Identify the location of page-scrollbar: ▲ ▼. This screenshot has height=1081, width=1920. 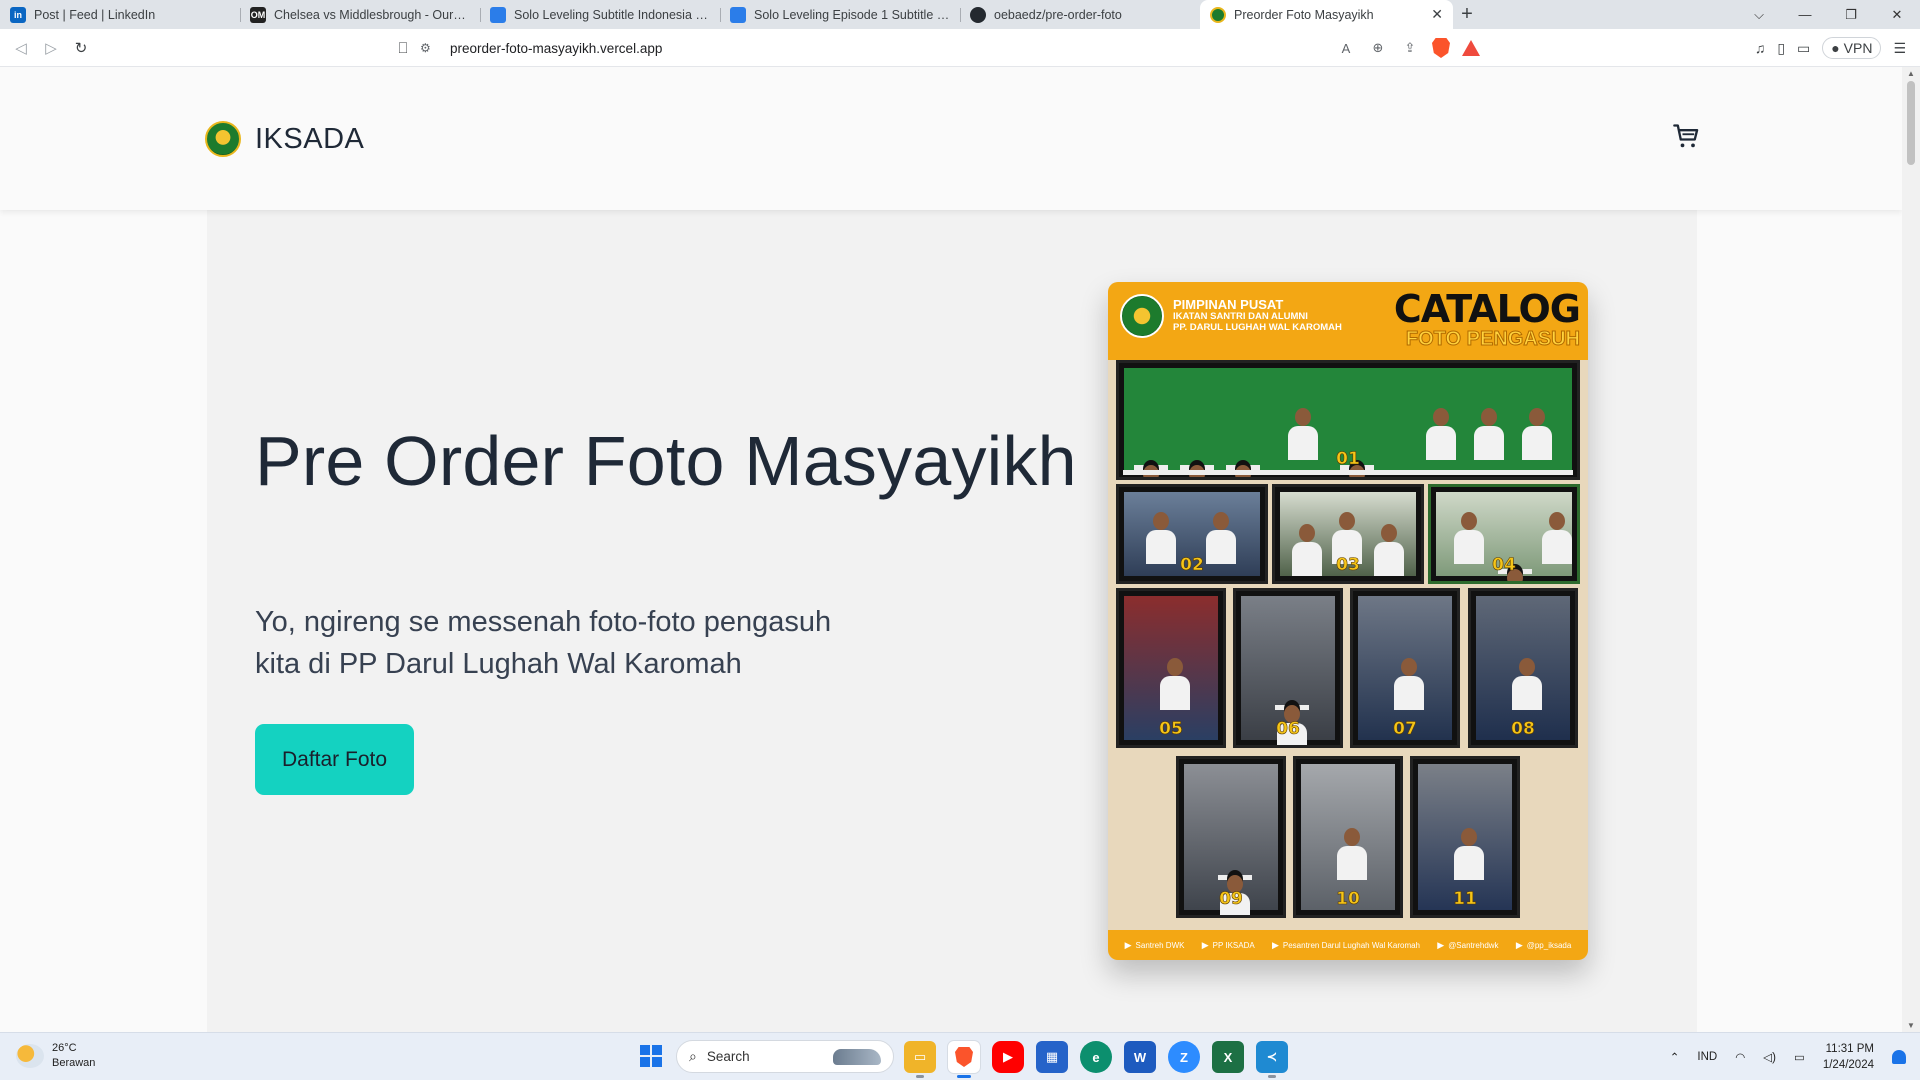
(1911, 549).